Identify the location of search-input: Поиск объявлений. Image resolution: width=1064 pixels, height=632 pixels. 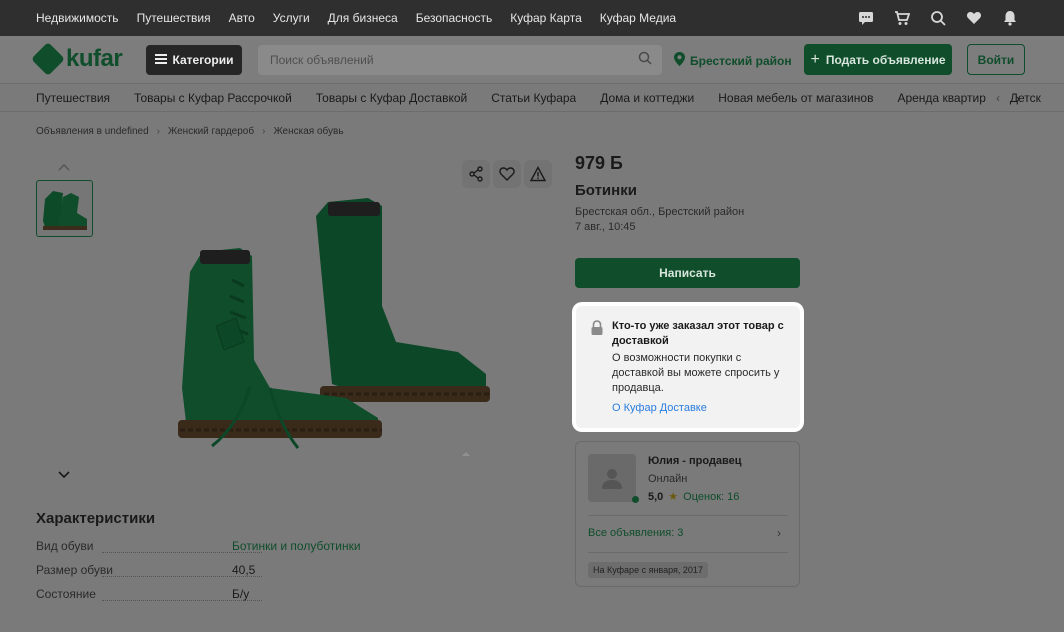
(460, 60).